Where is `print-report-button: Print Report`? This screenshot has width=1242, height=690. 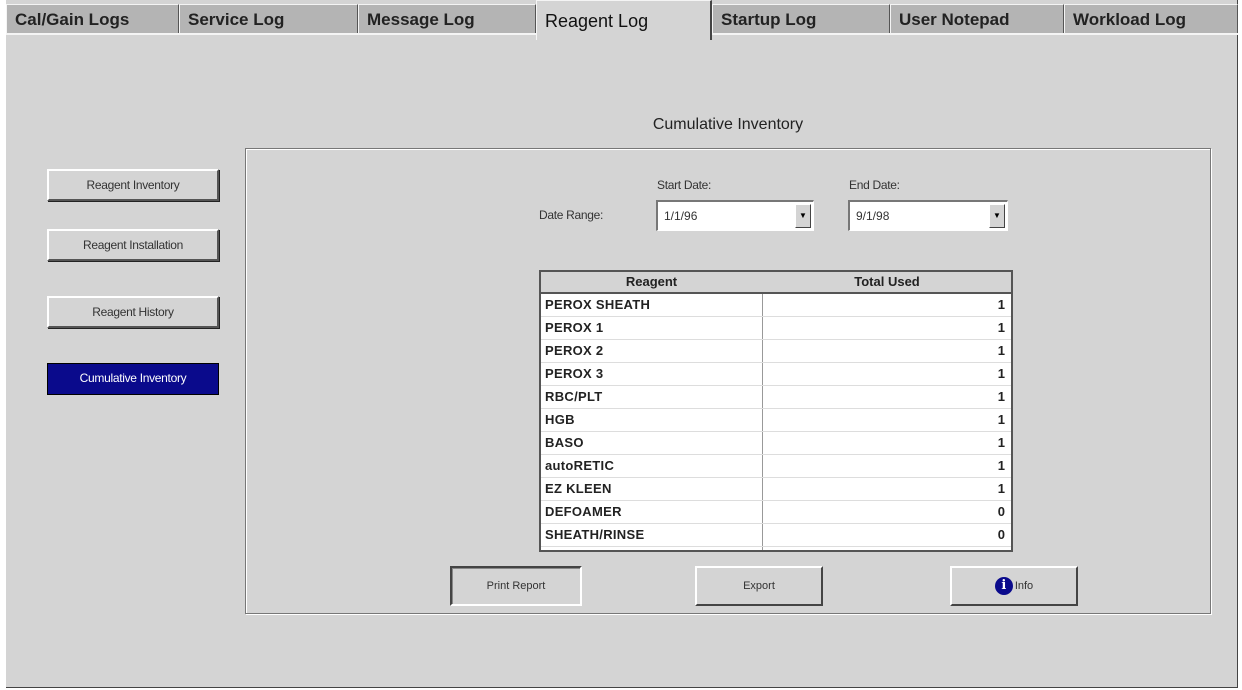
print-report-button: Print Report is located at coordinates (516, 586).